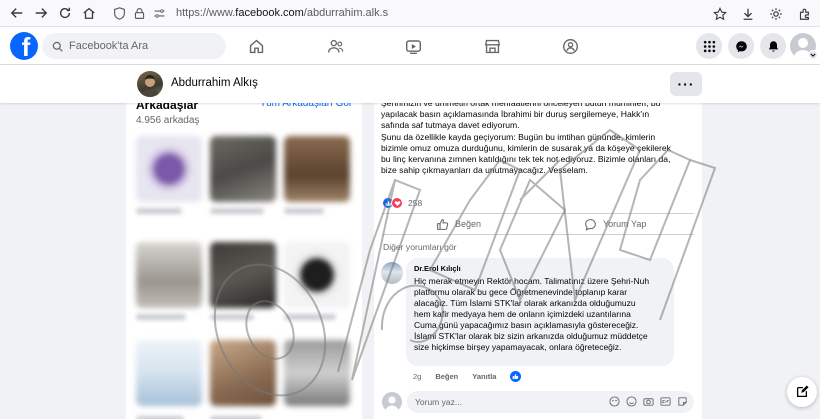 The image size is (820, 419). Describe the element at coordinates (57, 46) in the screenshot. I see `search-icon` at that location.